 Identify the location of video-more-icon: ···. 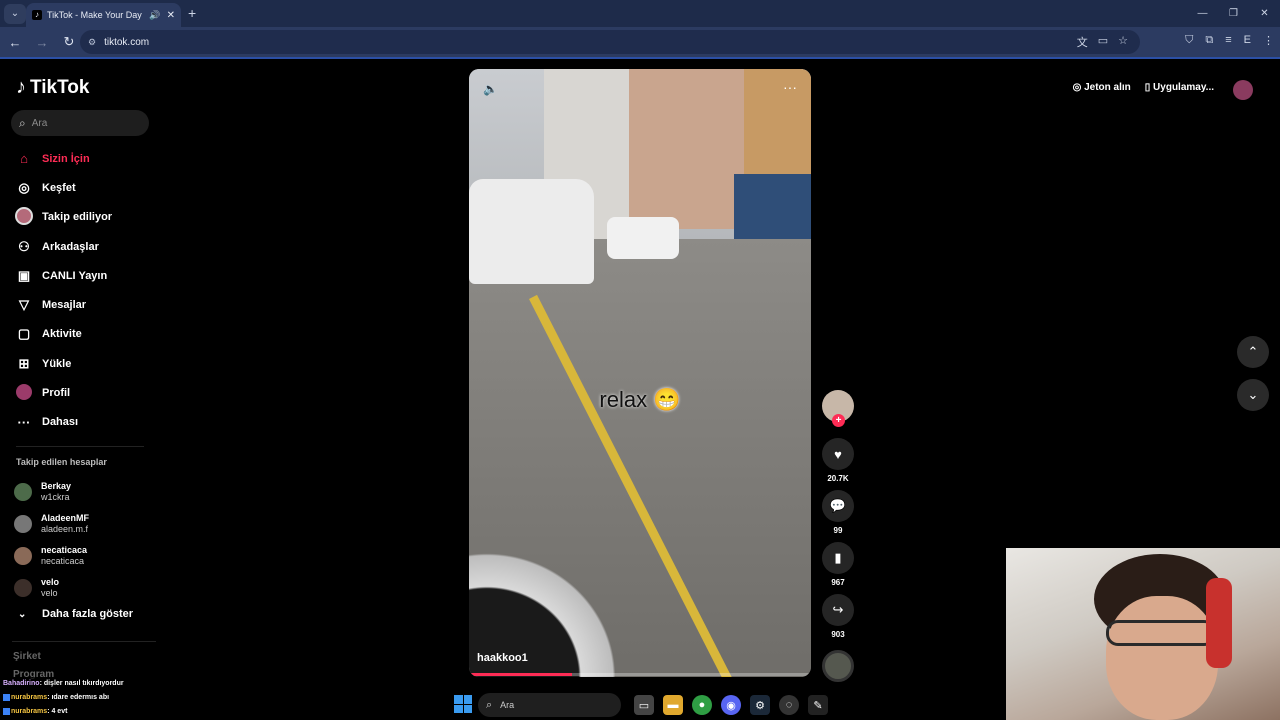
(790, 87).